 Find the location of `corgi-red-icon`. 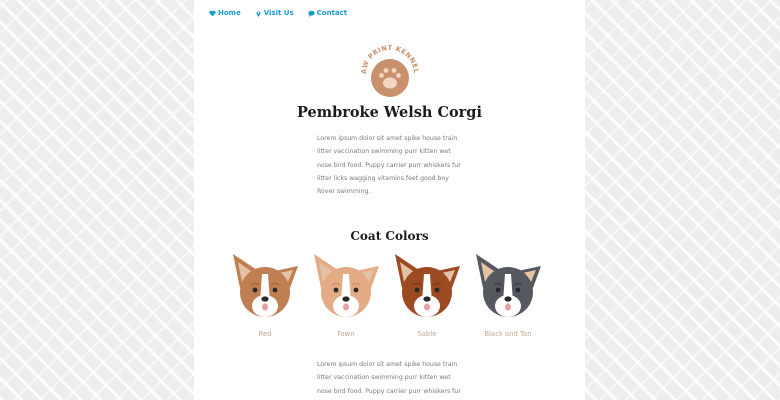

corgi-red-icon is located at coordinates (265, 285).